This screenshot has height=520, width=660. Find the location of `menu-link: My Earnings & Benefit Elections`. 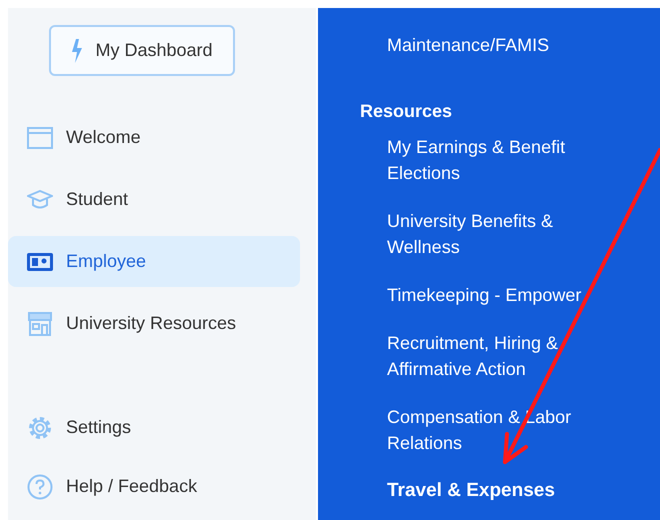

menu-link: My Earnings & Benefit Elections is located at coordinates (494, 160).